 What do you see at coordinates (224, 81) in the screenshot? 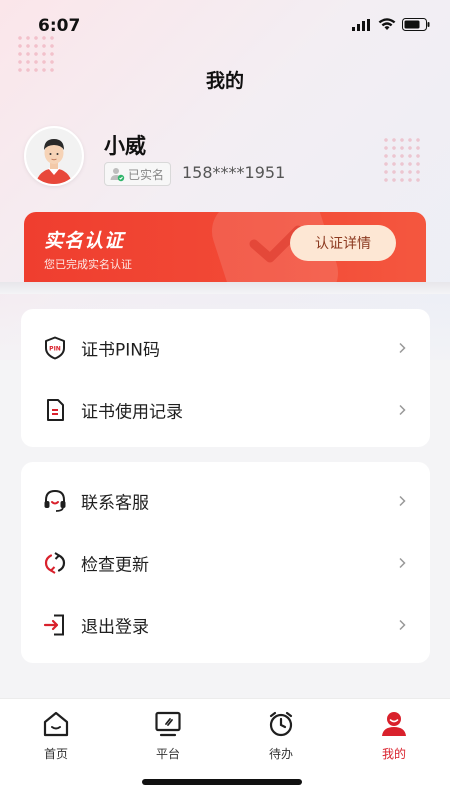
I see `page-title: 我的` at bounding box center [224, 81].